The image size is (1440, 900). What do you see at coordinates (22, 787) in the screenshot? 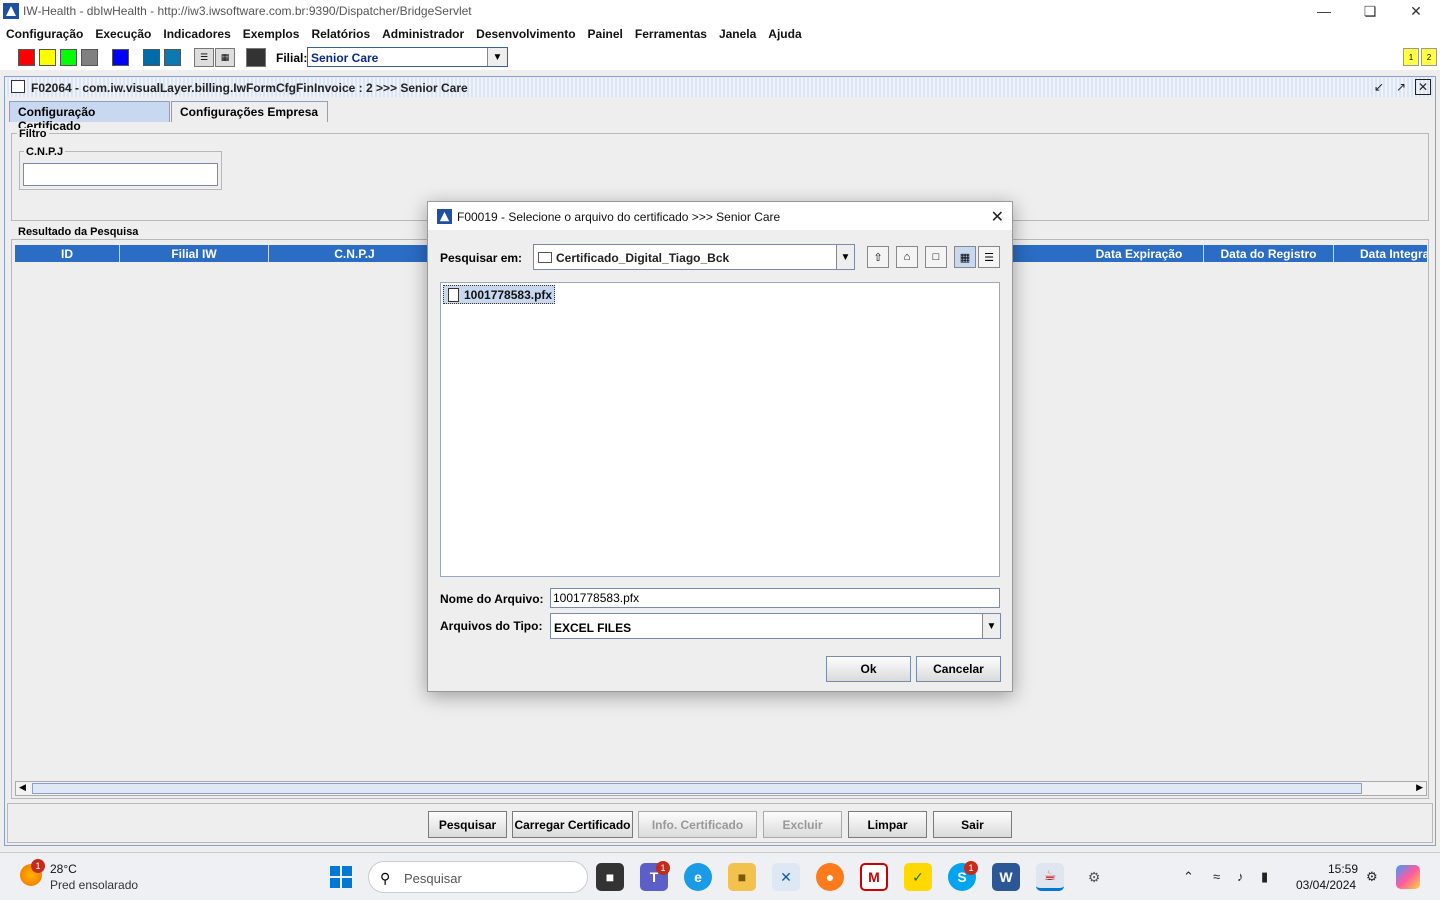
I see `scroll-left-icon: ◀` at bounding box center [22, 787].